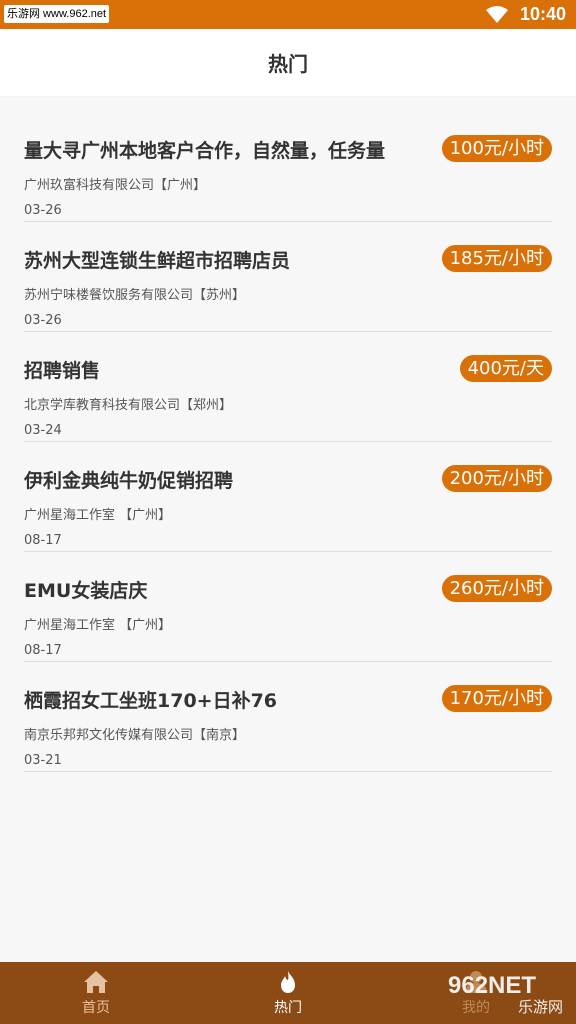 The width and height of the screenshot is (576, 1024). Describe the element at coordinates (288, 981) in the screenshot. I see `flame-icon` at that location.